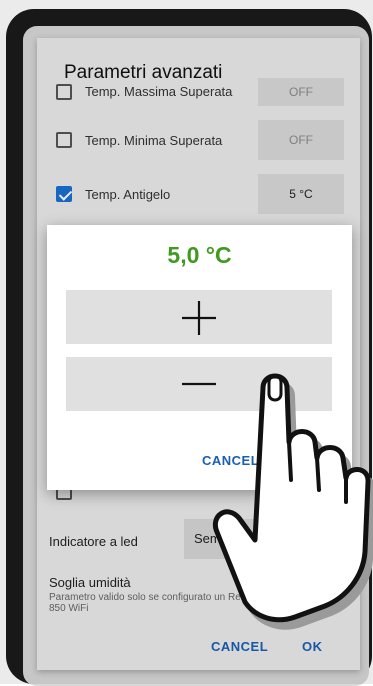 The image size is (373, 686). Describe the element at coordinates (301, 194) in the screenshot. I see `row-value: 5 °C` at that location.